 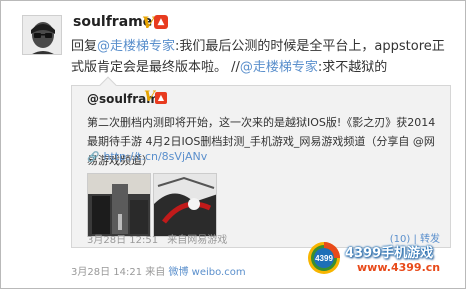 I want to click on avatar, so click(x=42, y=35).